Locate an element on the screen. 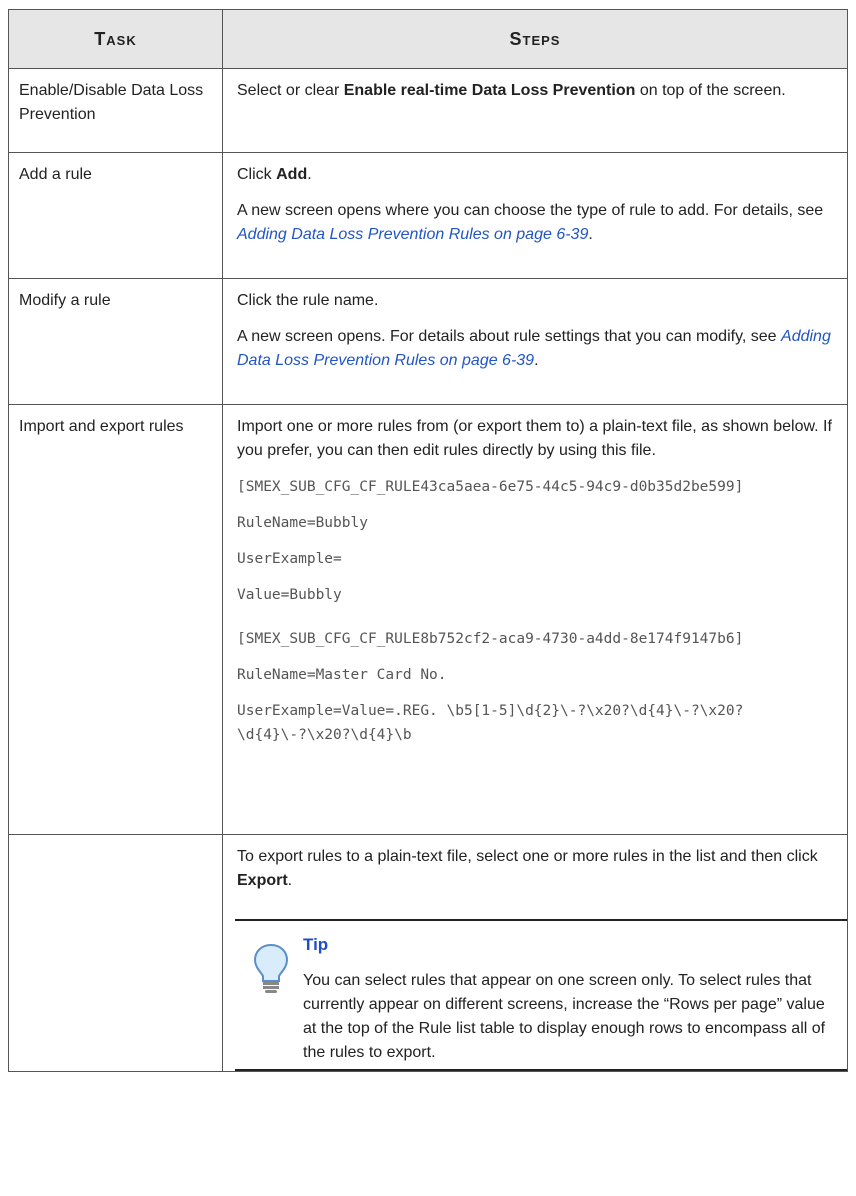  lightbulb-icon is located at coordinates (271, 968).